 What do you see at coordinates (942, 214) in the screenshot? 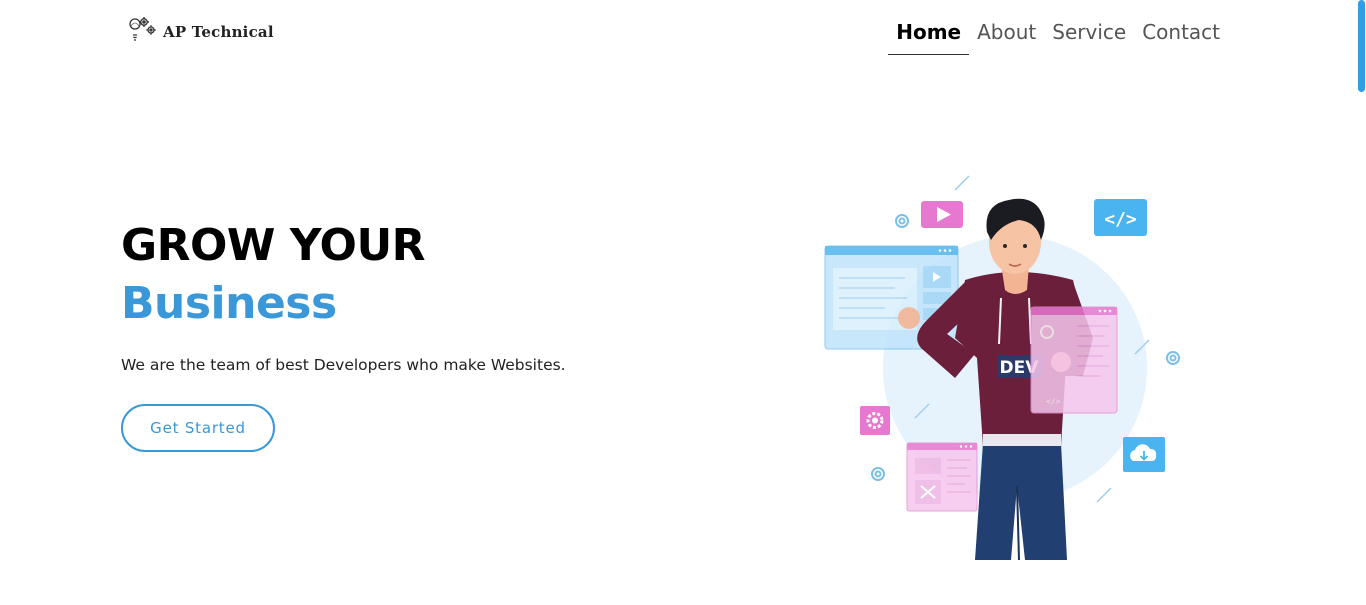
I see `play-icon` at bounding box center [942, 214].